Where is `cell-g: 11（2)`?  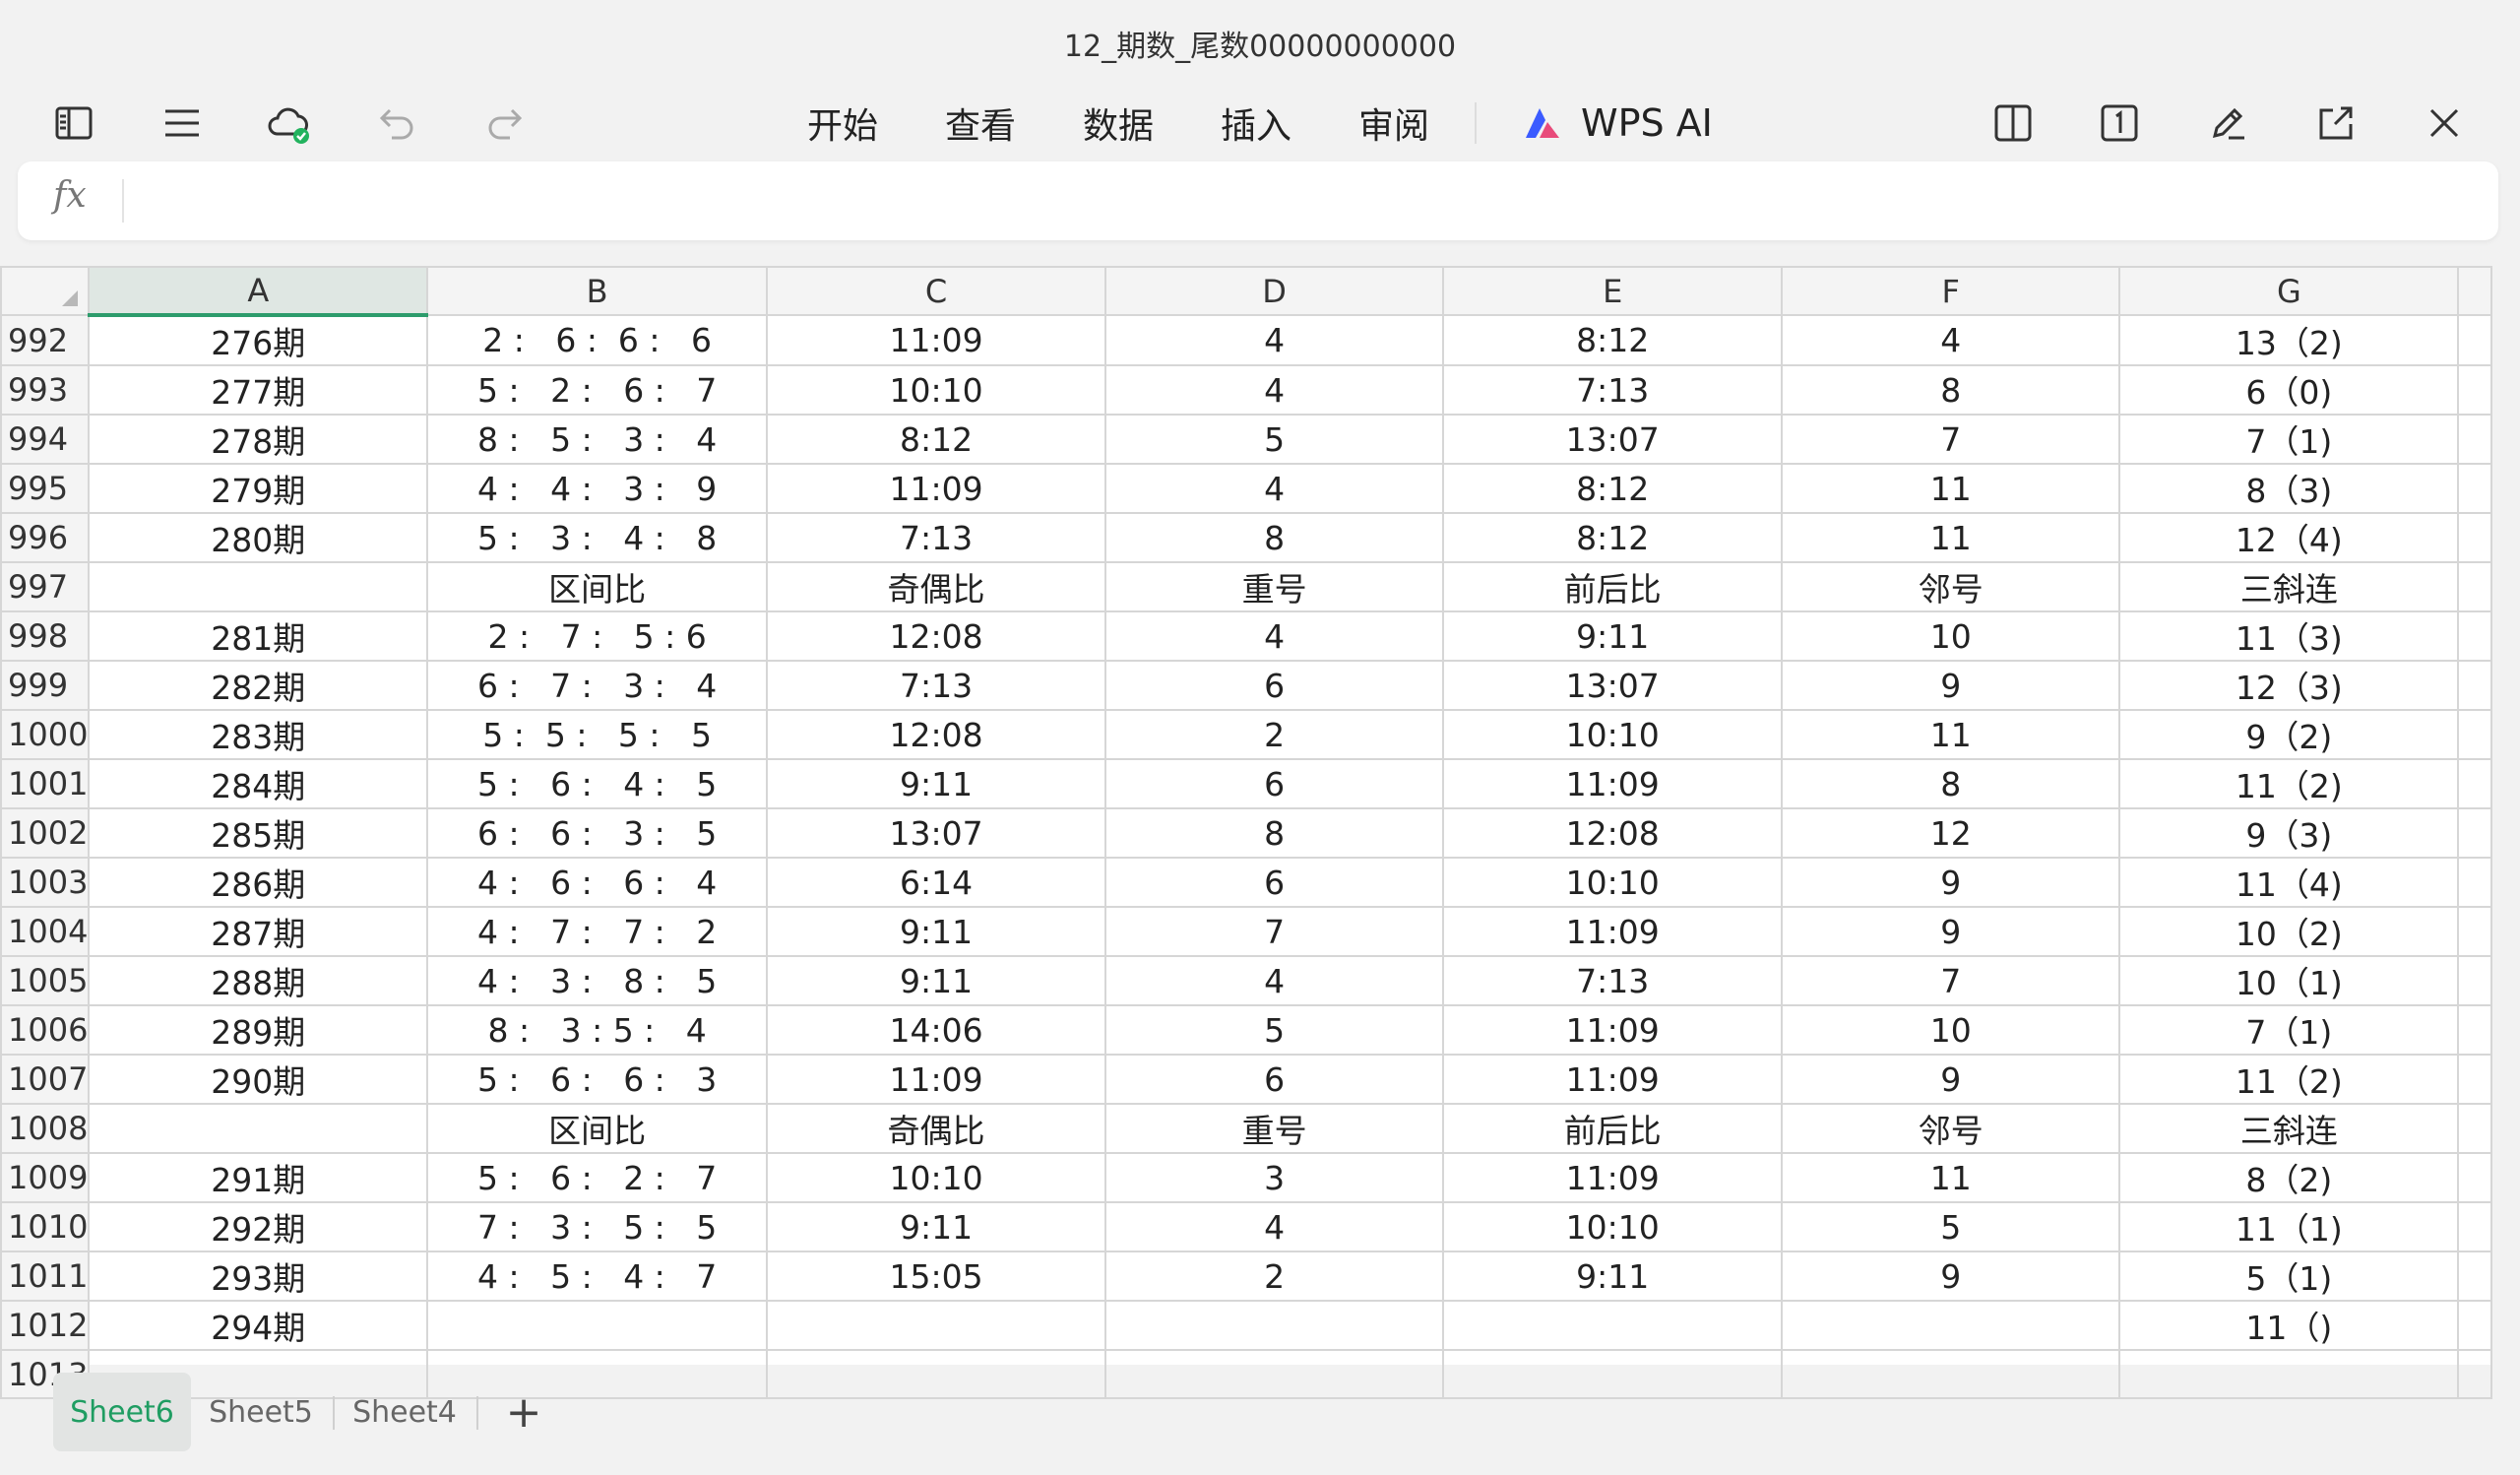 cell-g: 11（2) is located at coordinates (2289, 783).